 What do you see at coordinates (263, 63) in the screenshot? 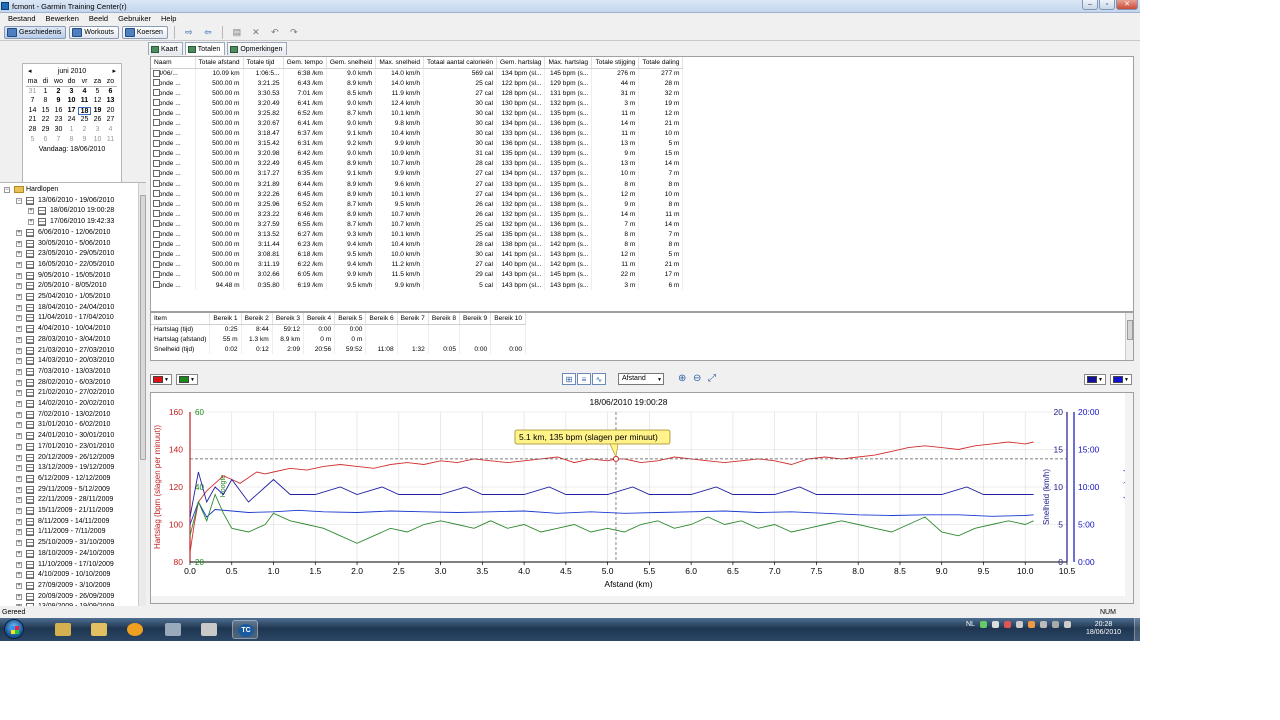
I see `column-header: Totale tijd` at bounding box center [263, 63].